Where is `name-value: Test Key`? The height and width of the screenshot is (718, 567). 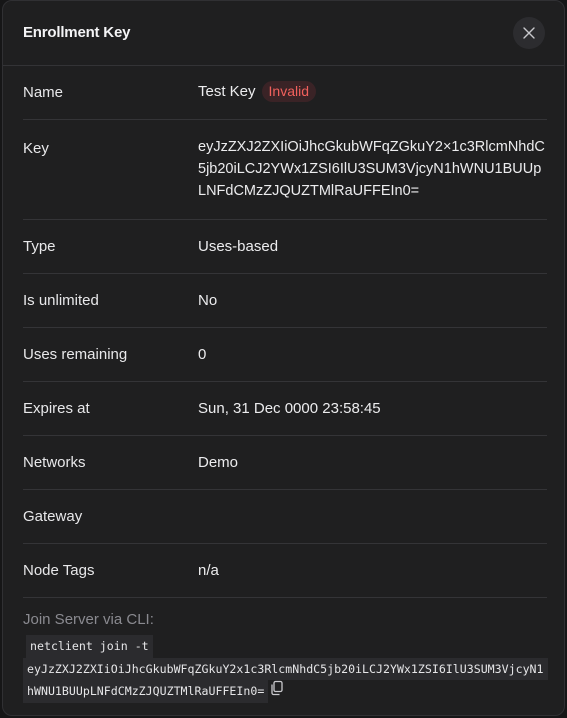 name-value: Test Key is located at coordinates (227, 91).